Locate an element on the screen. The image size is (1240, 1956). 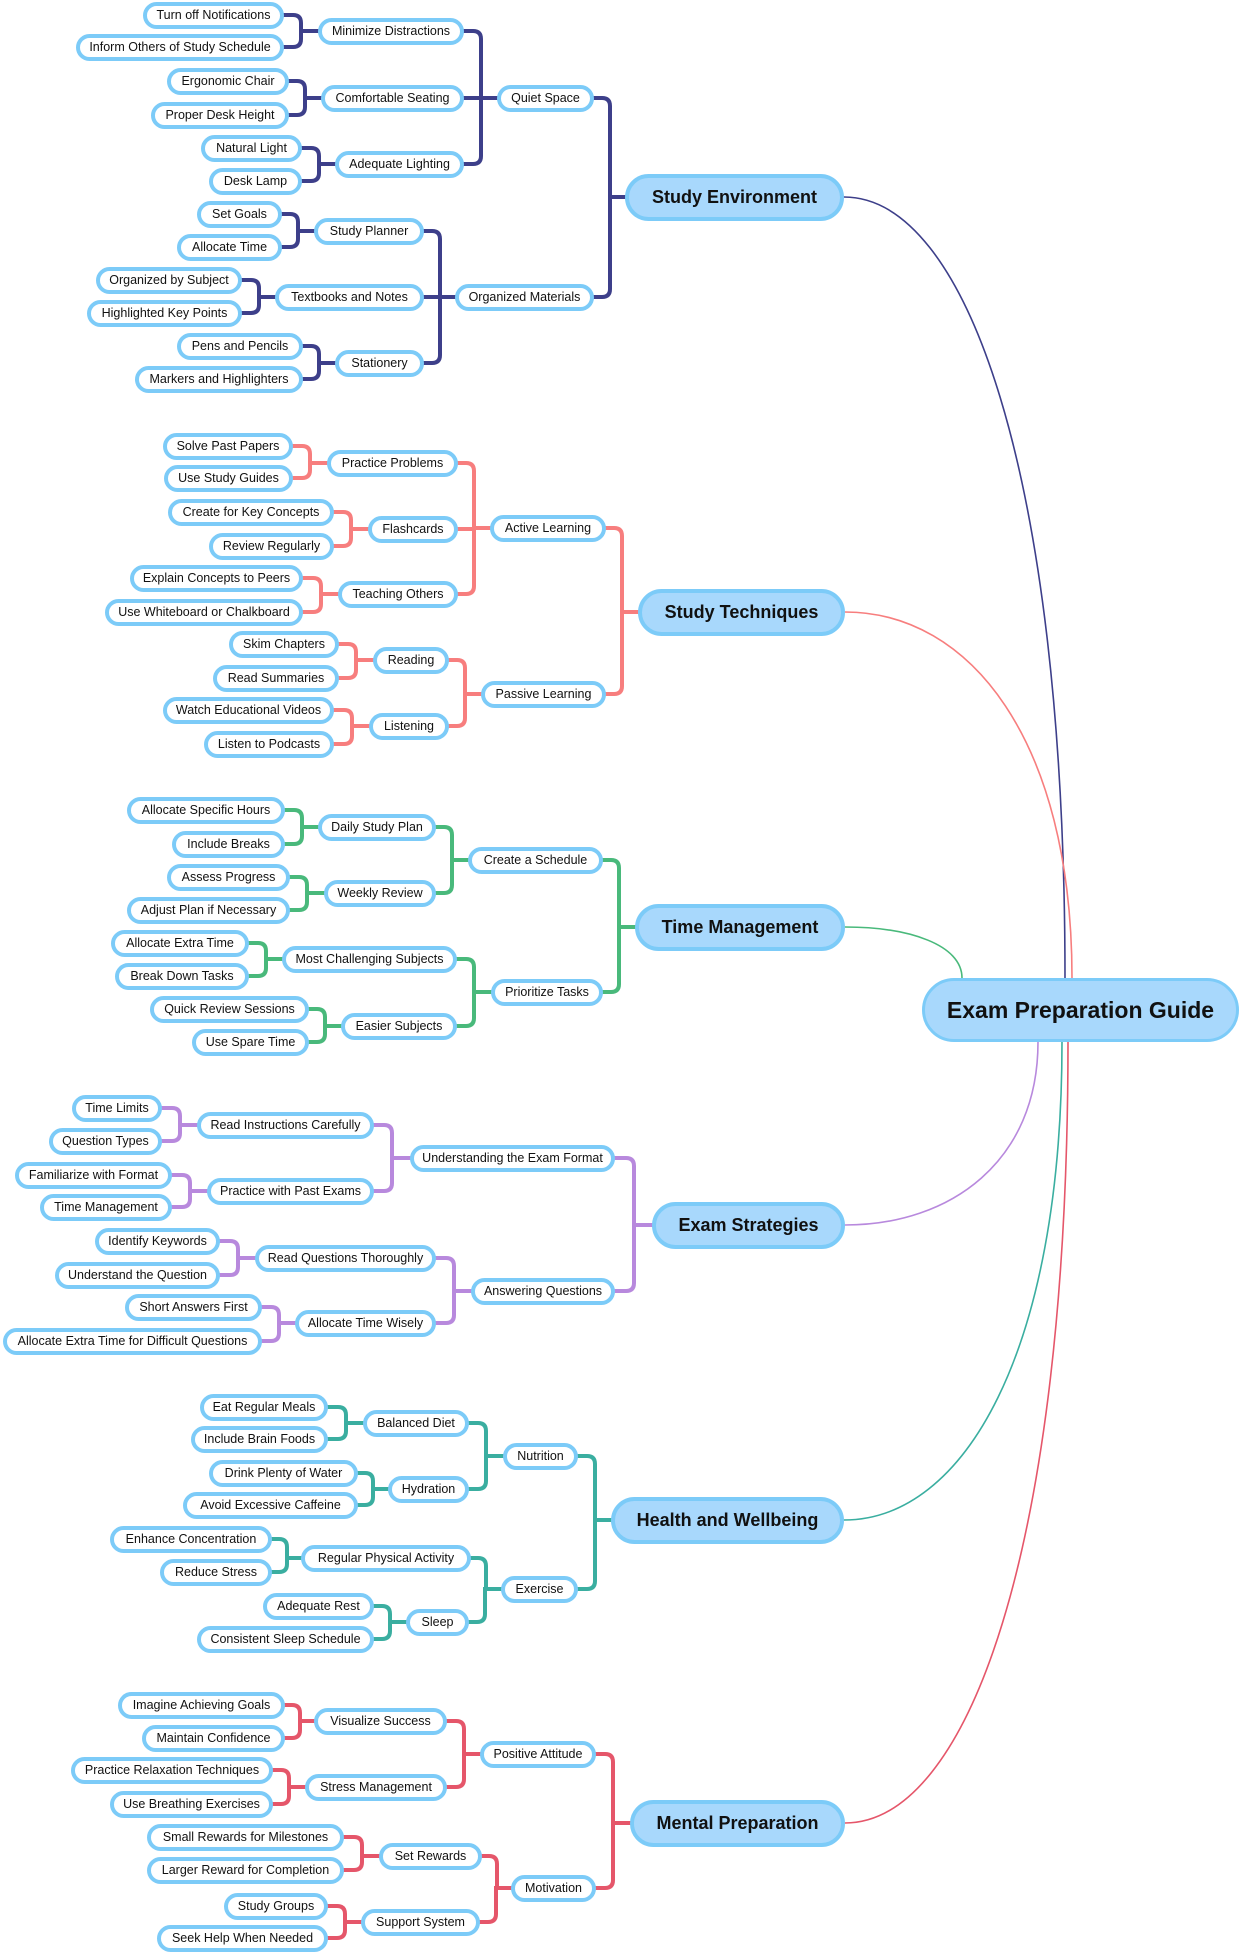
item-hydration: Hydration is located at coordinates (428, 1489).